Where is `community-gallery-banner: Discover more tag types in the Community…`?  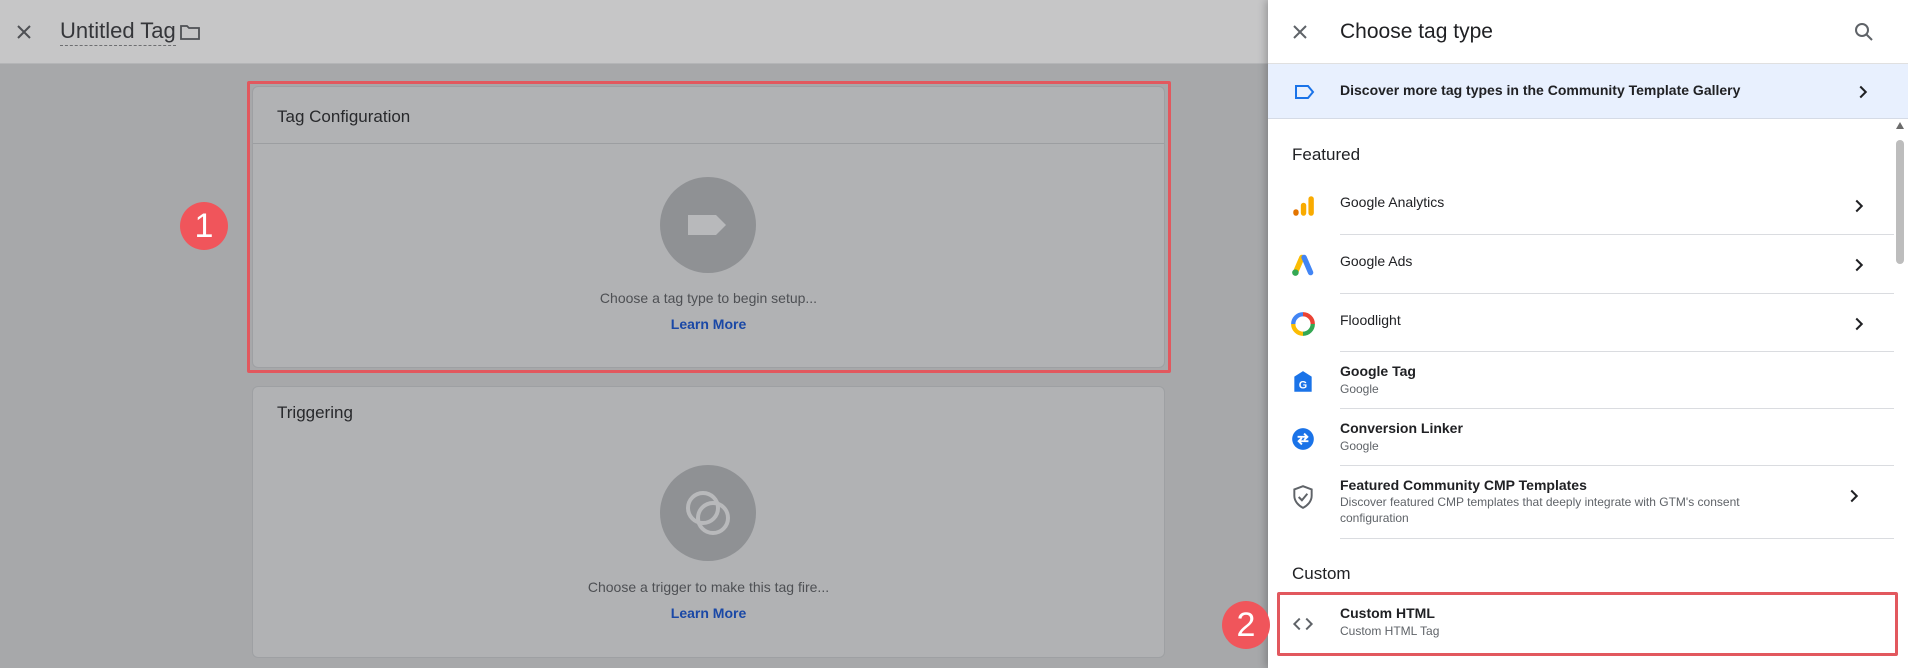 community-gallery-banner: Discover more tag types in the Community… is located at coordinates (1588, 91).